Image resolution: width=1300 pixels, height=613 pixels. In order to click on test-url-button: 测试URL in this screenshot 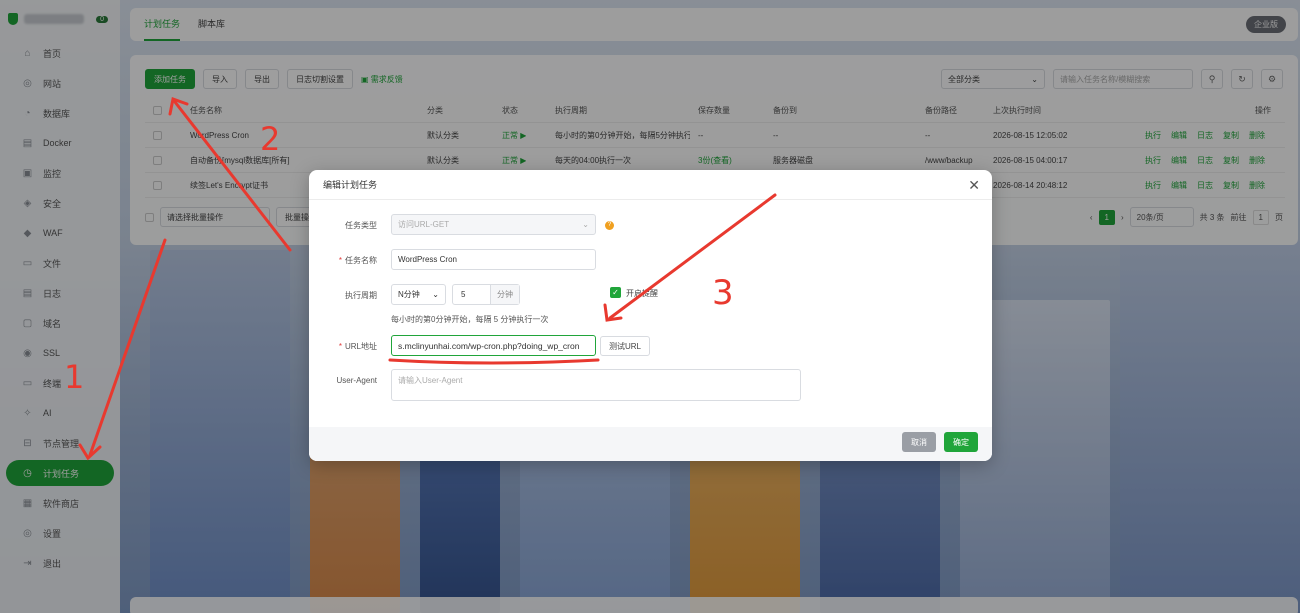, I will do `click(625, 346)`.